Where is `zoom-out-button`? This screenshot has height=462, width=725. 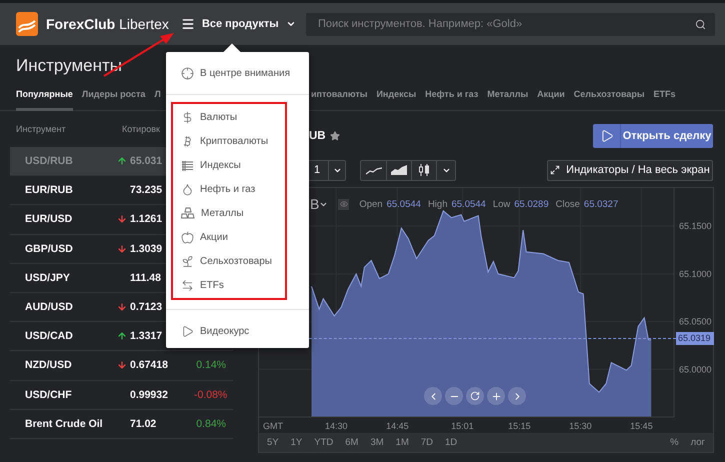 zoom-out-button is located at coordinates (454, 396).